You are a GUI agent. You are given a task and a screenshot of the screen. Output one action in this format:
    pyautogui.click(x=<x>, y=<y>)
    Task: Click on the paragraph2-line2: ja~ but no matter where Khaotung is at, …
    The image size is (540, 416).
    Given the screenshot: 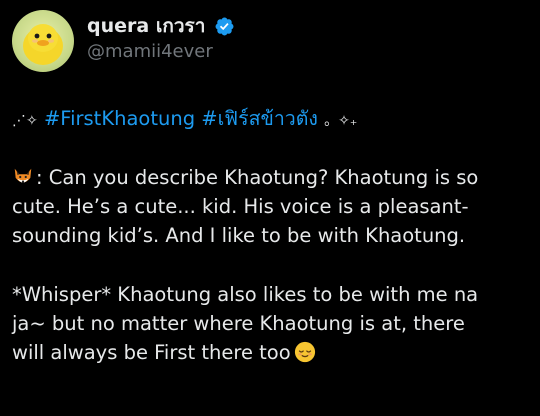 What is the action you would take?
    pyautogui.click(x=238, y=323)
    